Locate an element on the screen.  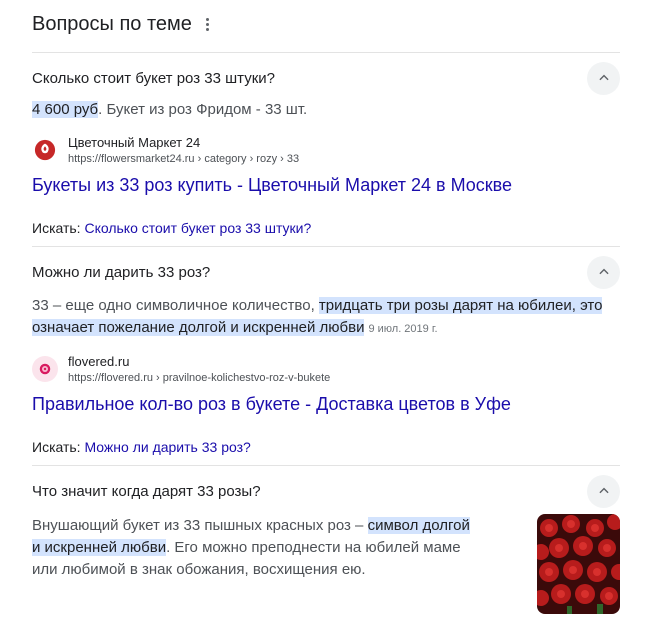
source-name: flovered.ru is located at coordinates (99, 361).